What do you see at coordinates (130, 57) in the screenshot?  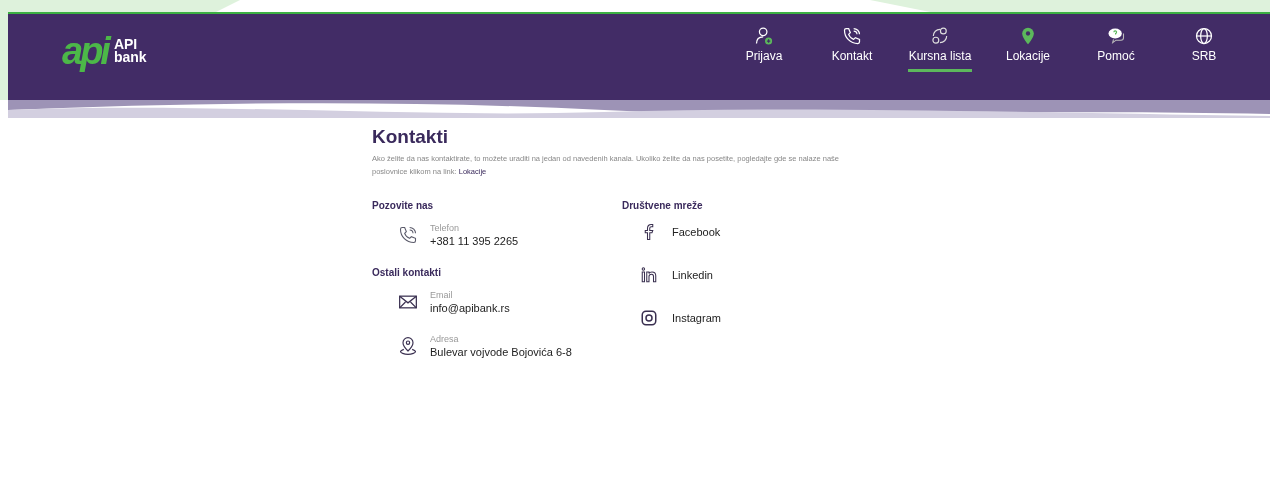 I see `logo-text: bank` at bounding box center [130, 57].